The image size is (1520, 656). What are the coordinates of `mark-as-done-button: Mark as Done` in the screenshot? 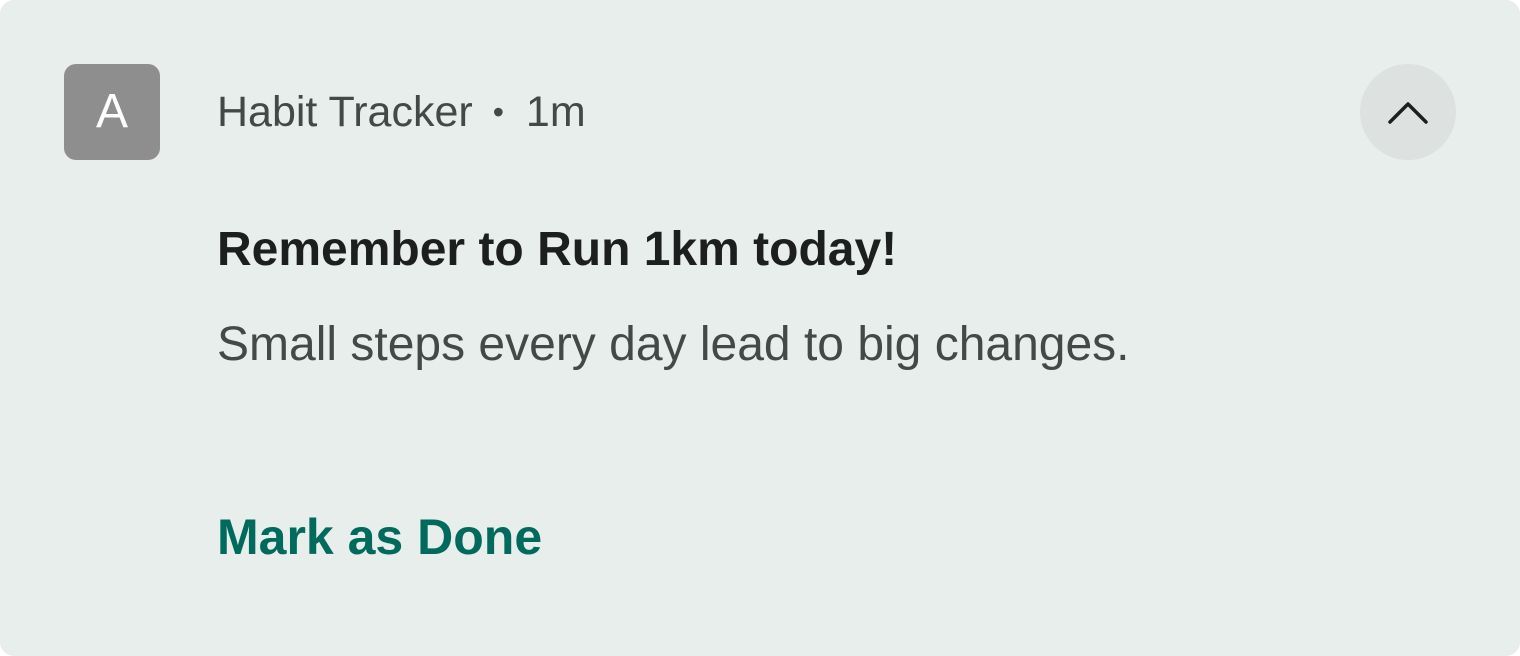 It's located at (379, 537).